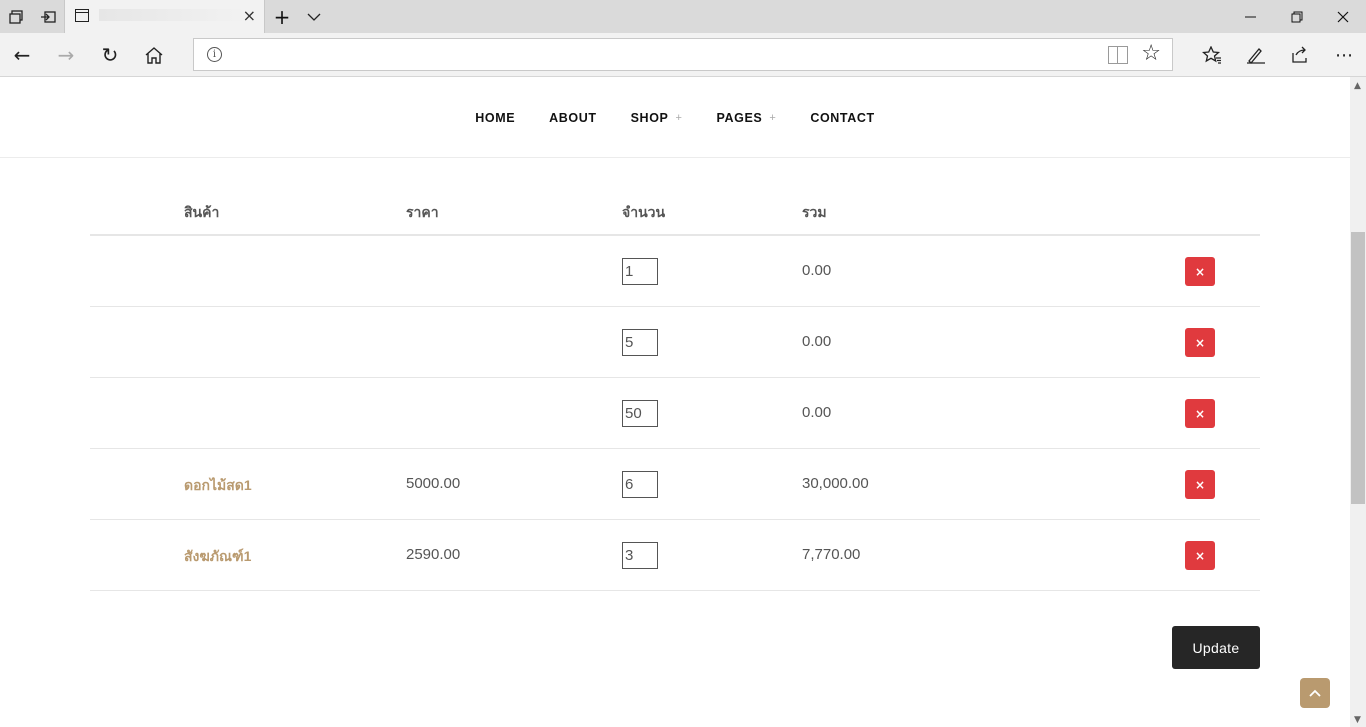 Image resolution: width=1366 pixels, height=727 pixels. I want to click on refresh-button: ↻, so click(110, 55).